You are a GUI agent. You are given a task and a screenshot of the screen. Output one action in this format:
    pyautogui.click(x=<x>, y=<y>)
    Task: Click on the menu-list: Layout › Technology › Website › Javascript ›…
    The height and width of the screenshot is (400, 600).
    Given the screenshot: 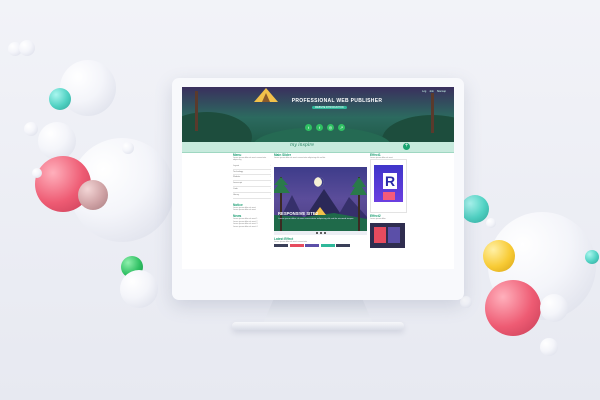 What is the action you would take?
    pyautogui.click(x=252, y=181)
    